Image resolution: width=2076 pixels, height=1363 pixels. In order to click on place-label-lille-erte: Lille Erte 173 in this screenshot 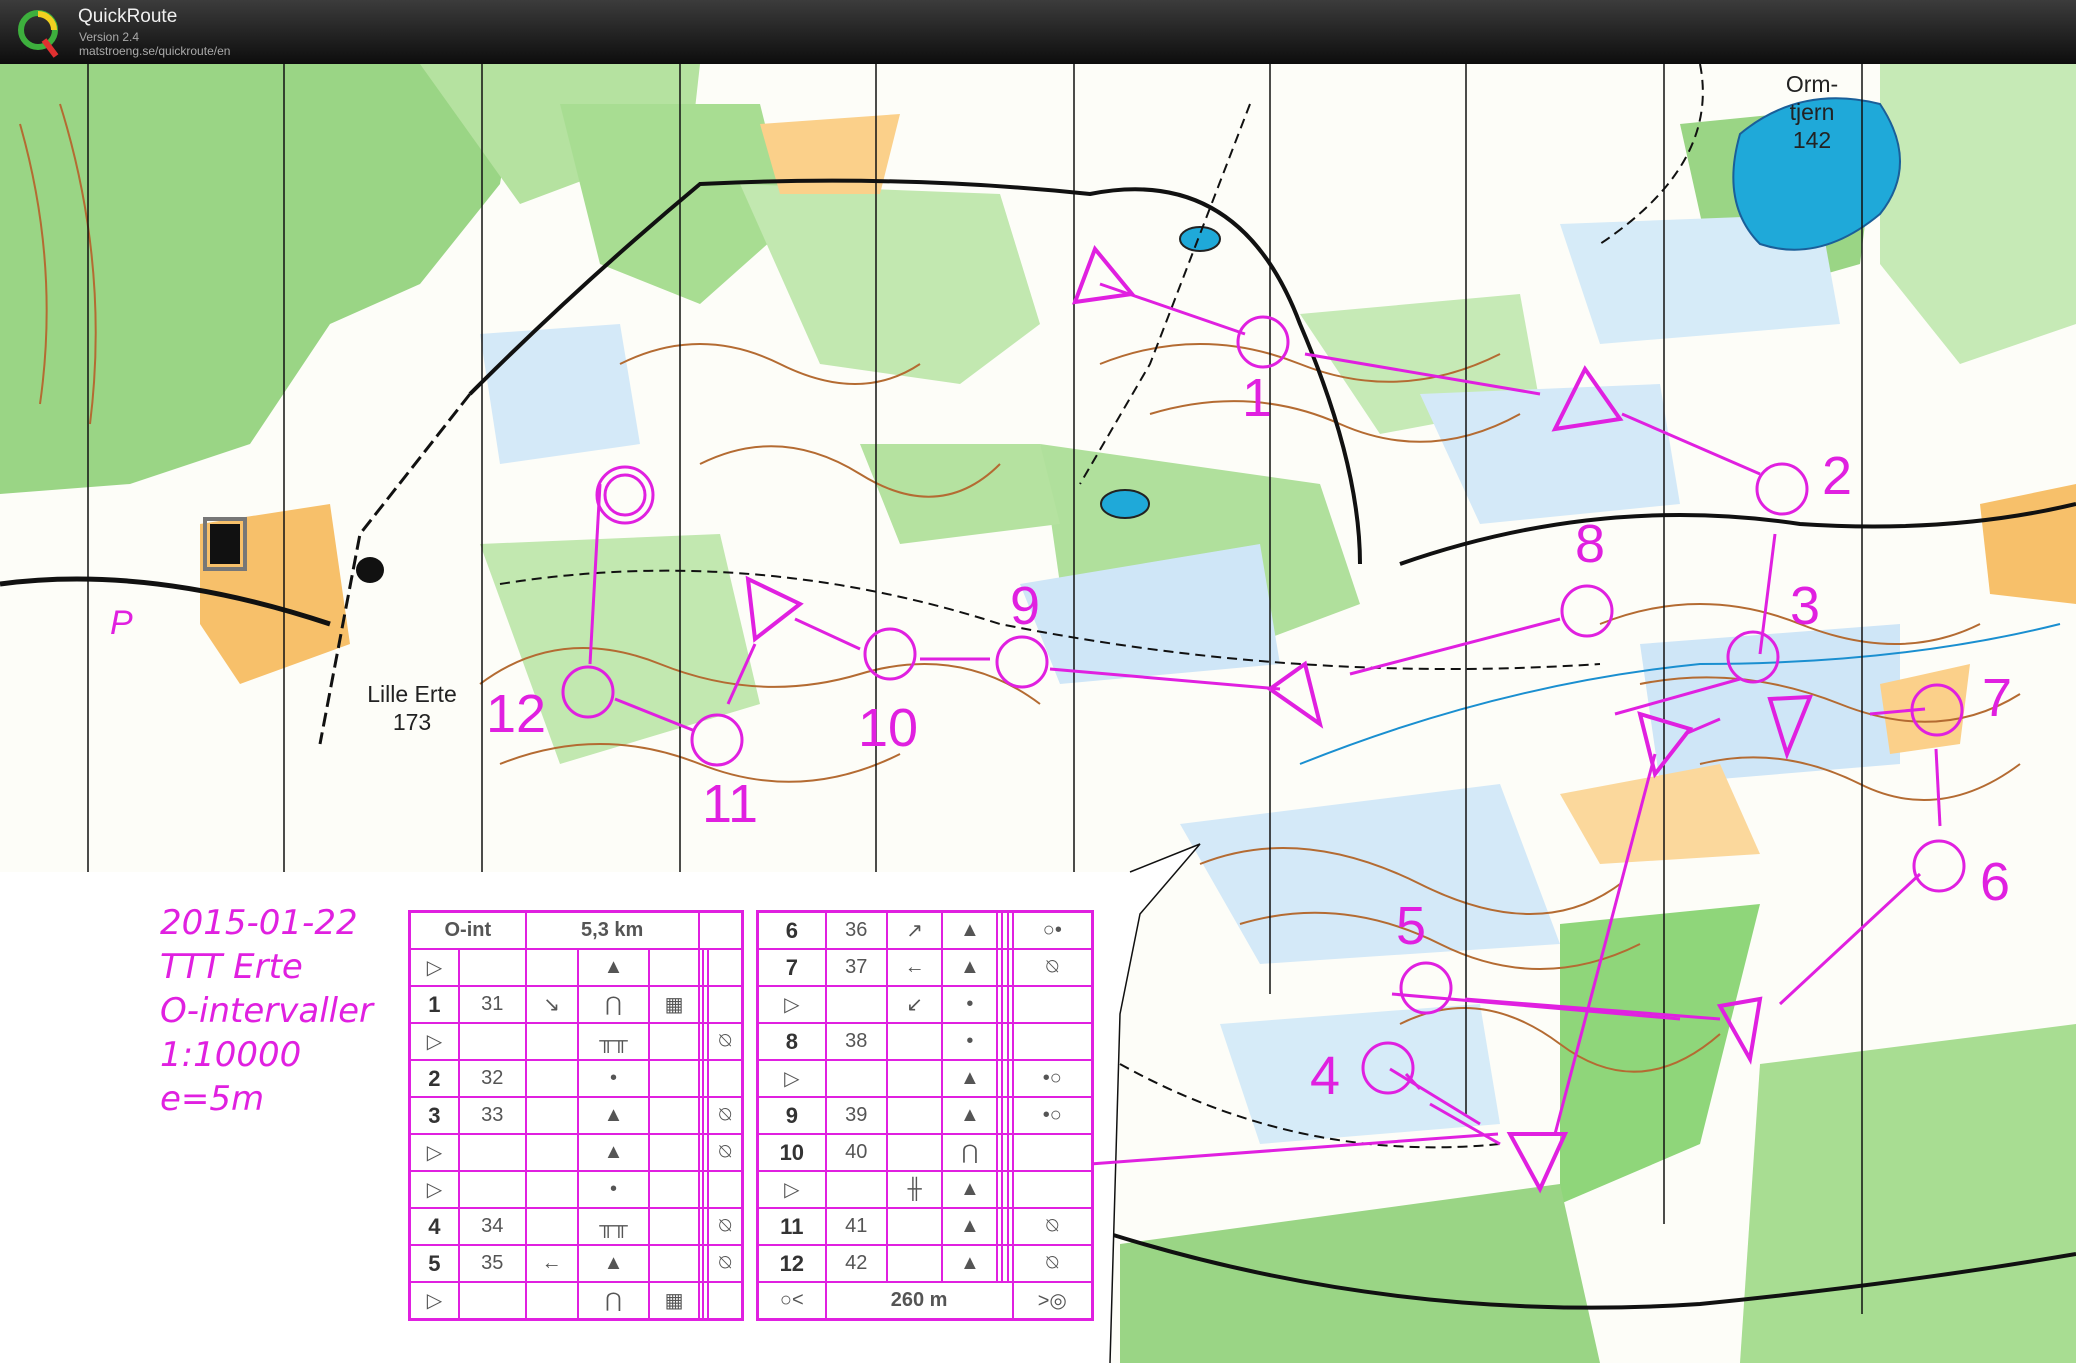, I will do `click(412, 708)`.